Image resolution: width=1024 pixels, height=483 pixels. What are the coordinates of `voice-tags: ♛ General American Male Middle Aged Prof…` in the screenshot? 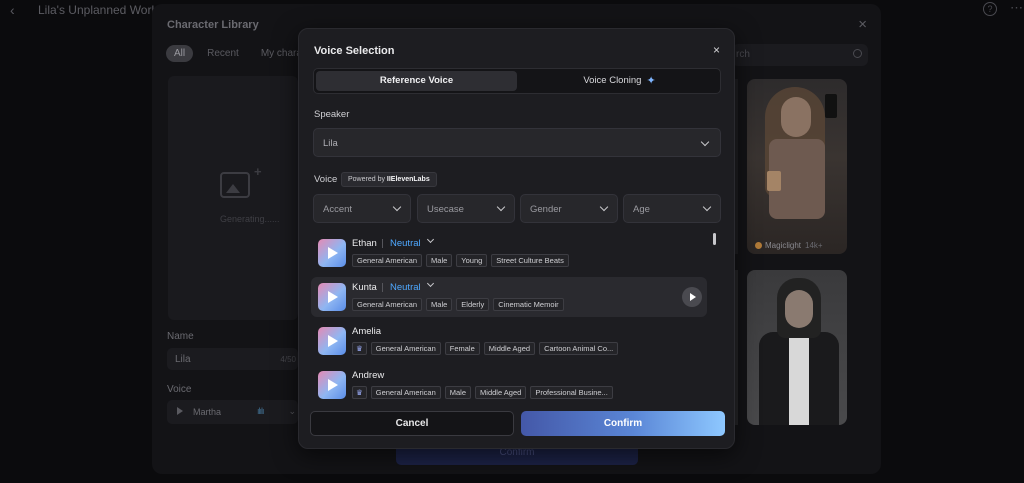 It's located at (482, 392).